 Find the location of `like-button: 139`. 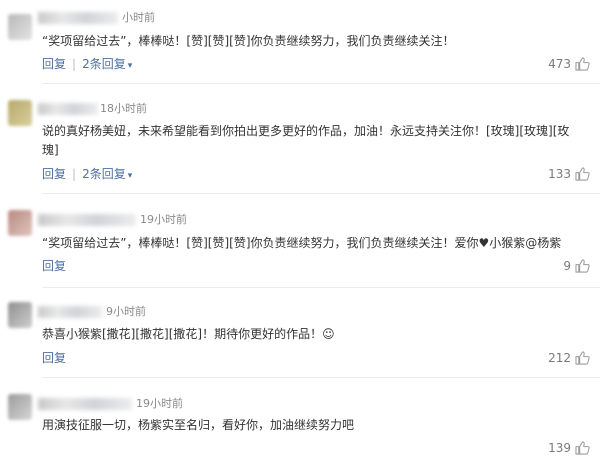

like-button: 139 is located at coordinates (569, 448).